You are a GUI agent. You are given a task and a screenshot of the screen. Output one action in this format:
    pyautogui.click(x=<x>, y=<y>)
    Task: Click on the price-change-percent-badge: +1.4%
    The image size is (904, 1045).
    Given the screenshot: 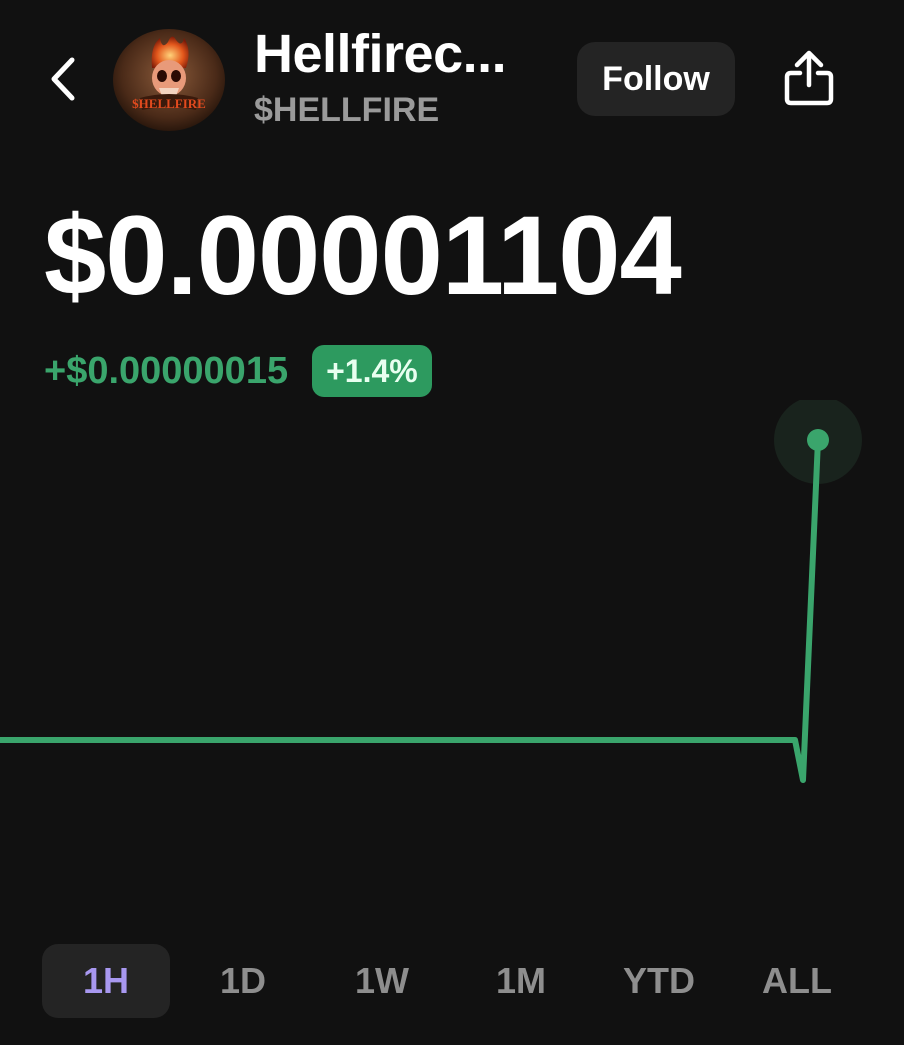 What is the action you would take?
    pyautogui.click(x=372, y=371)
    